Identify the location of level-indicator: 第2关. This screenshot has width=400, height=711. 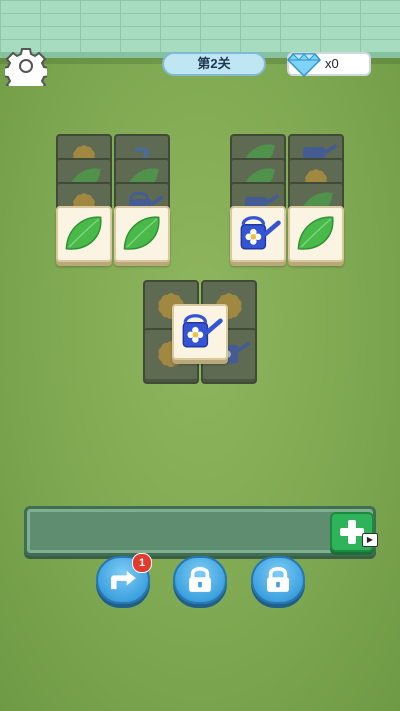
(214, 64).